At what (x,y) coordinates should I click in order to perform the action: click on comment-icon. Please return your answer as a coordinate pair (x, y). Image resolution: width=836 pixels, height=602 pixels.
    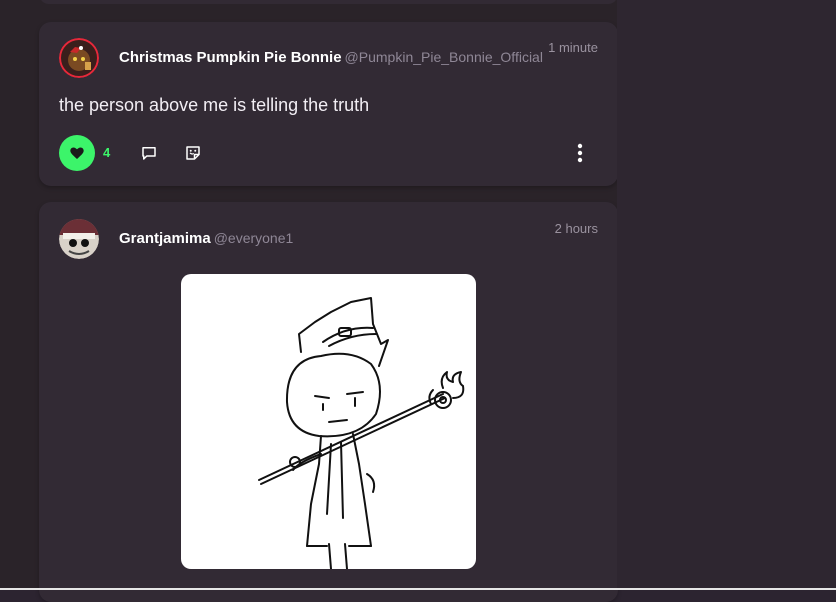
    Looking at the image, I should click on (149, 153).